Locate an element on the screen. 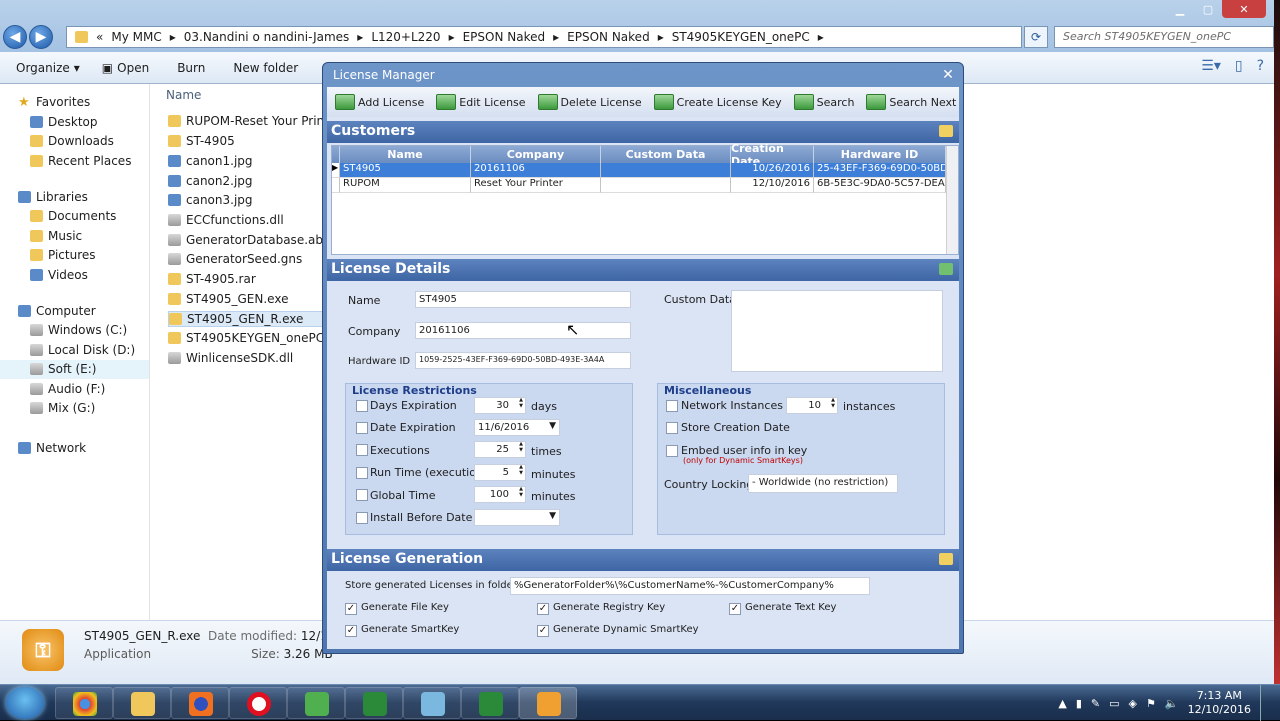 This screenshot has width=1280, height=721. nav-item-recent-places: Recent Places is located at coordinates (74, 161).